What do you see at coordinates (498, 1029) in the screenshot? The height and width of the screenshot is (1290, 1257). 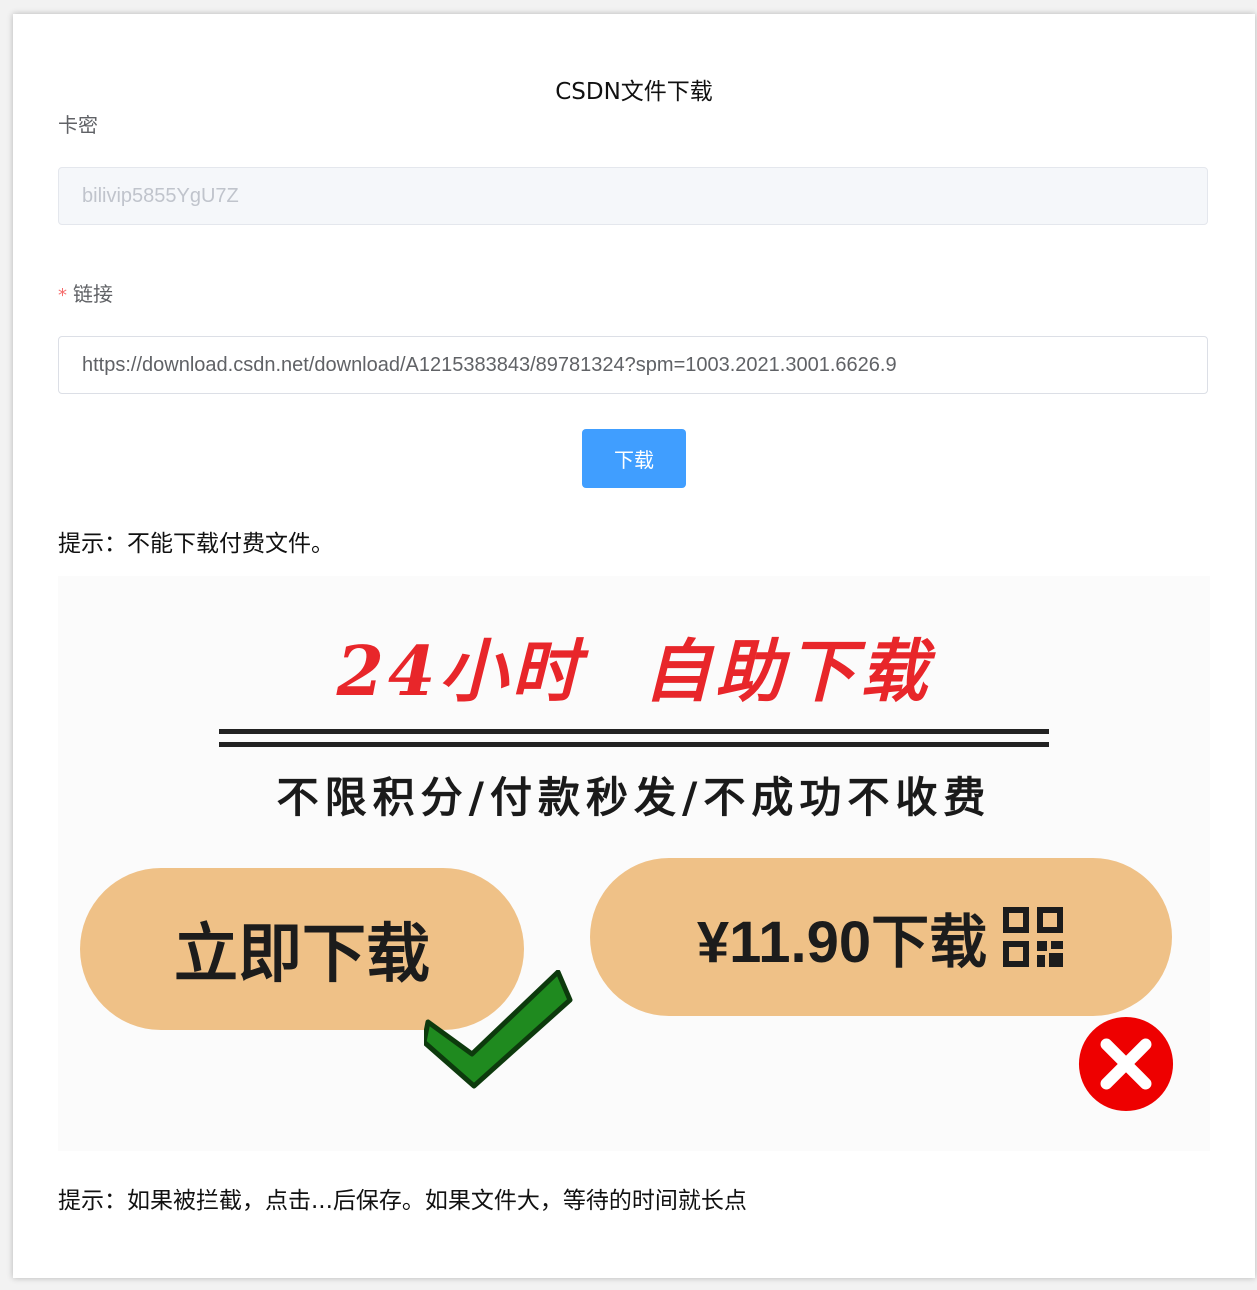 I see `check-icon` at bounding box center [498, 1029].